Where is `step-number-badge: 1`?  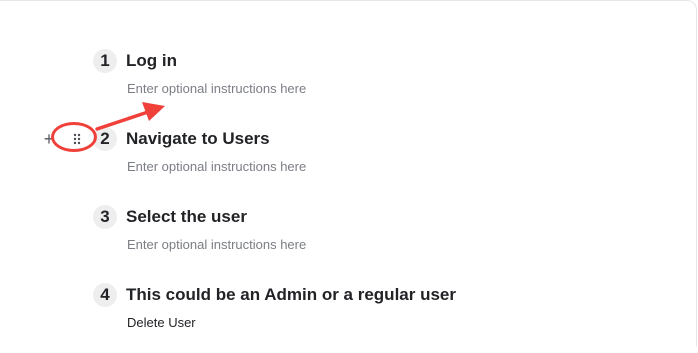
step-number-badge: 1 is located at coordinates (105, 61).